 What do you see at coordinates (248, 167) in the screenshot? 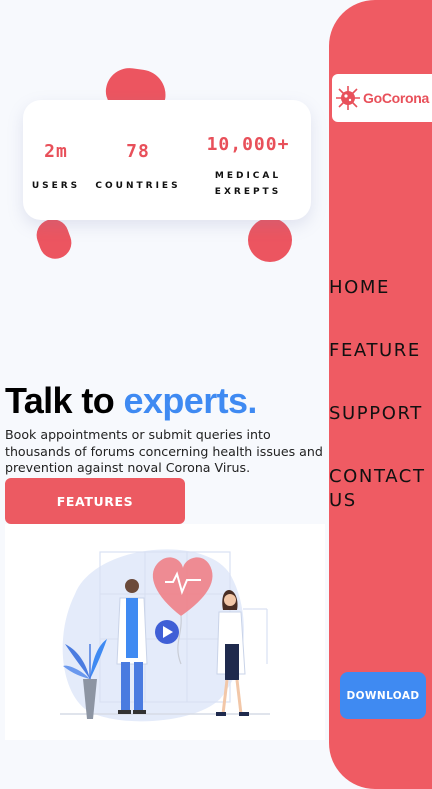
I see `stat-medical-experts: 10,000+ MEDICAL EXREPTS` at bounding box center [248, 167].